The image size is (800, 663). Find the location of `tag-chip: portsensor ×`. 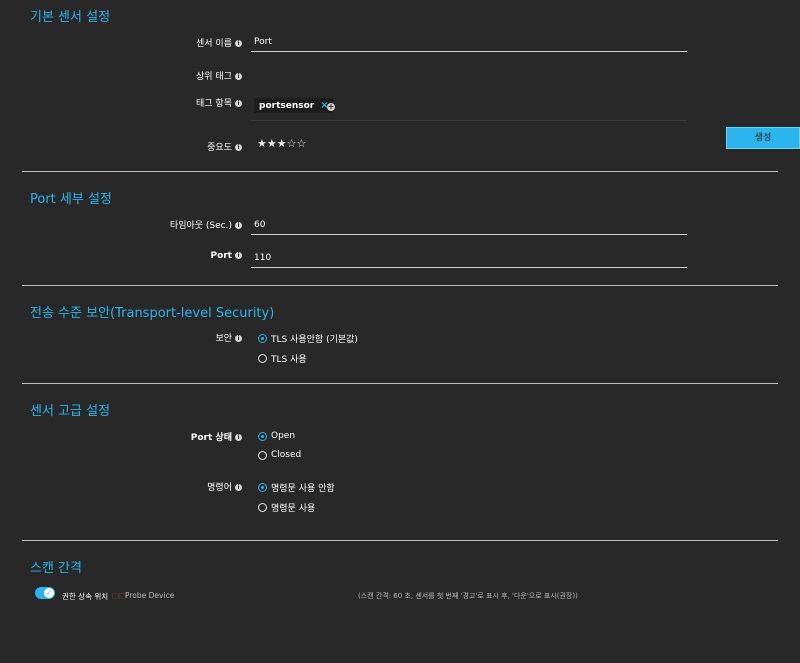

tag-chip: portsensor × is located at coordinates (293, 105).